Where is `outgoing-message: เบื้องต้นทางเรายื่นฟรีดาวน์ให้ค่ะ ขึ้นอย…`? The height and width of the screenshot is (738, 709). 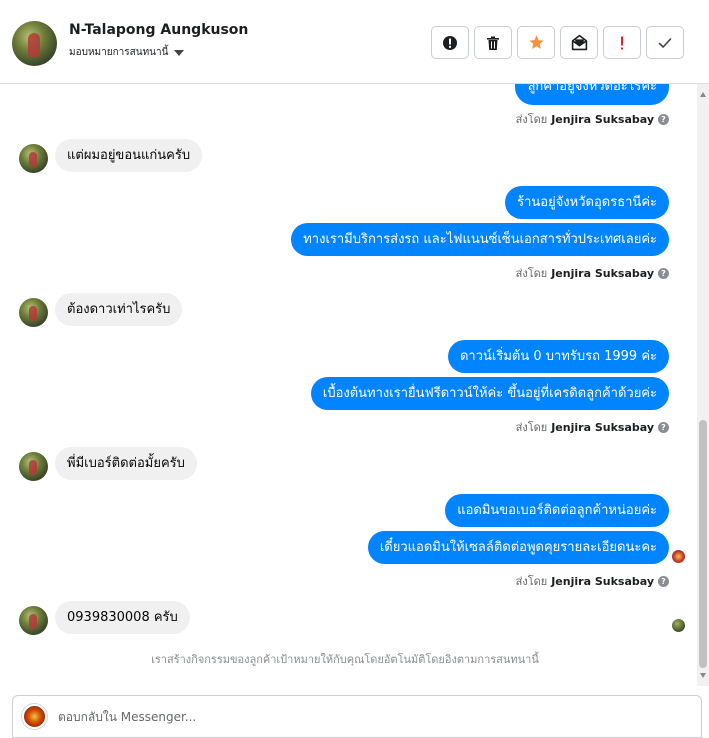
outgoing-message: เบื้องต้นทางเรายื่นฟรีดาวน์ให้ค่ะ ขึ้นอย… is located at coordinates (489, 393).